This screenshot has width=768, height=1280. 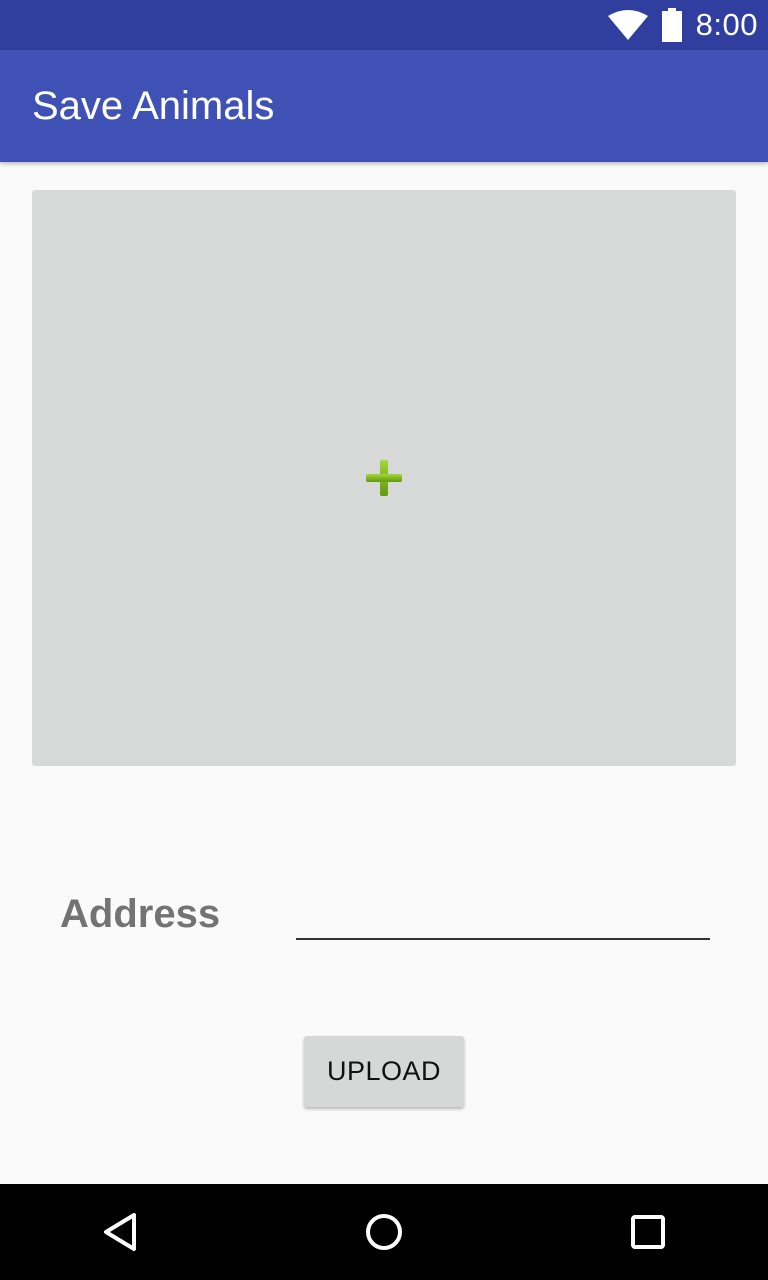 I want to click on wifi-icon, so click(x=627, y=25).